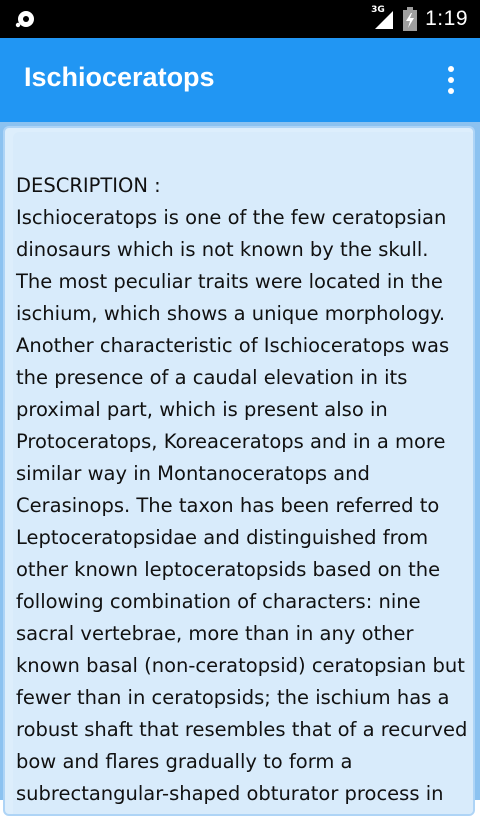  What do you see at coordinates (446, 18) in the screenshot?
I see `clock: 1:19` at bounding box center [446, 18].